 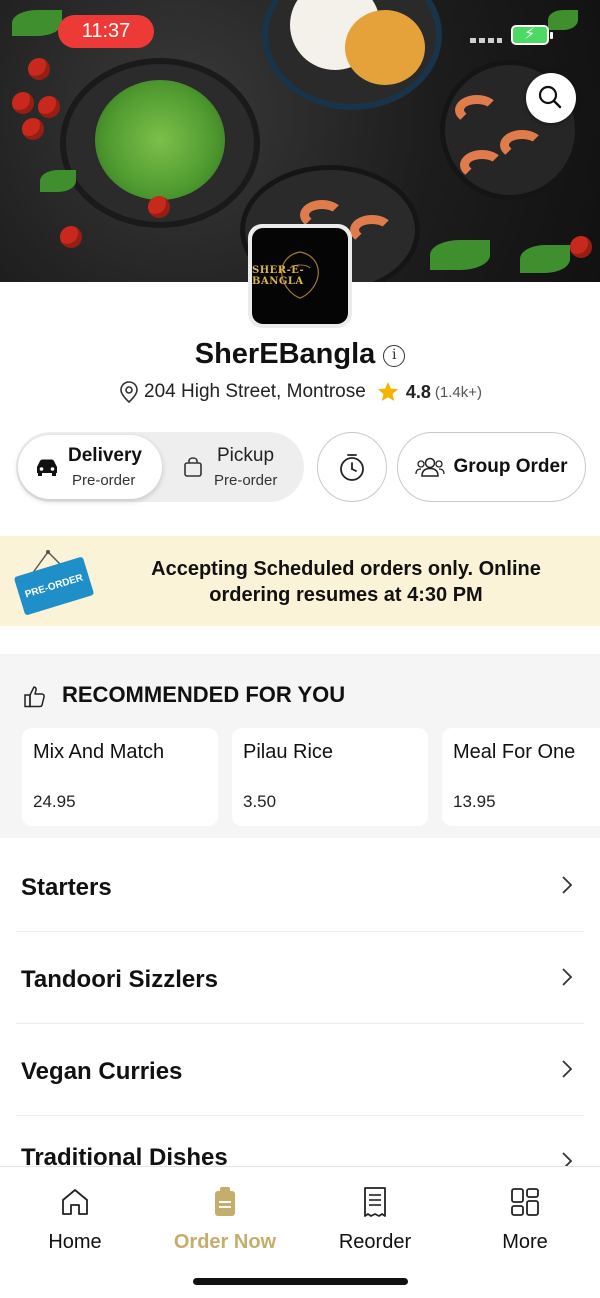 I want to click on nav-order-now: Order Now, so click(x=225, y=1219).